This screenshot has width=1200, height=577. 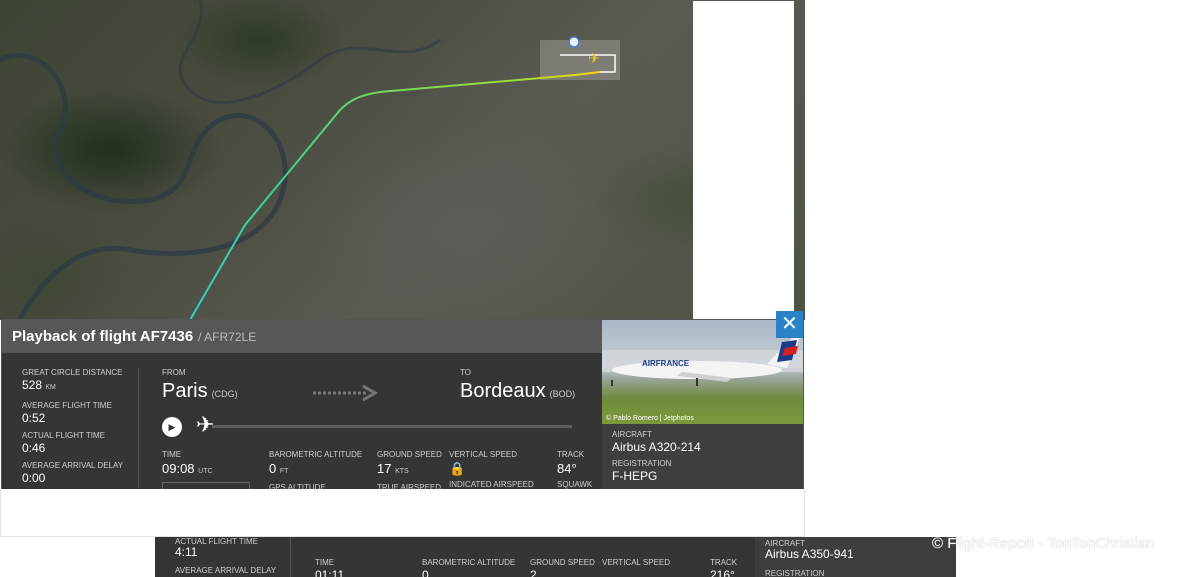 I want to click on vertical-speed-column: VERTICAL SPEED 🔒 INDICATED AIRSPEED, so click(x=491, y=470).